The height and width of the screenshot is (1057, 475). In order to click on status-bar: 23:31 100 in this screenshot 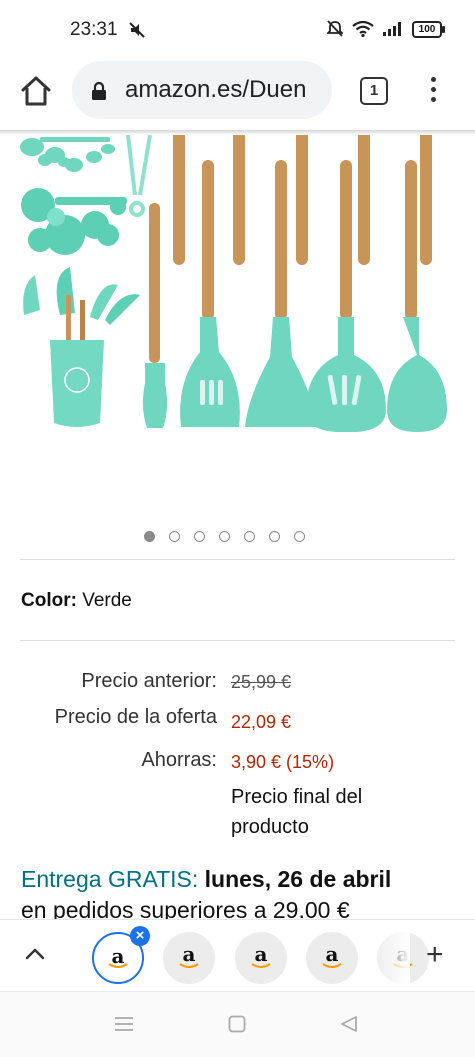, I will do `click(237, 29)`.